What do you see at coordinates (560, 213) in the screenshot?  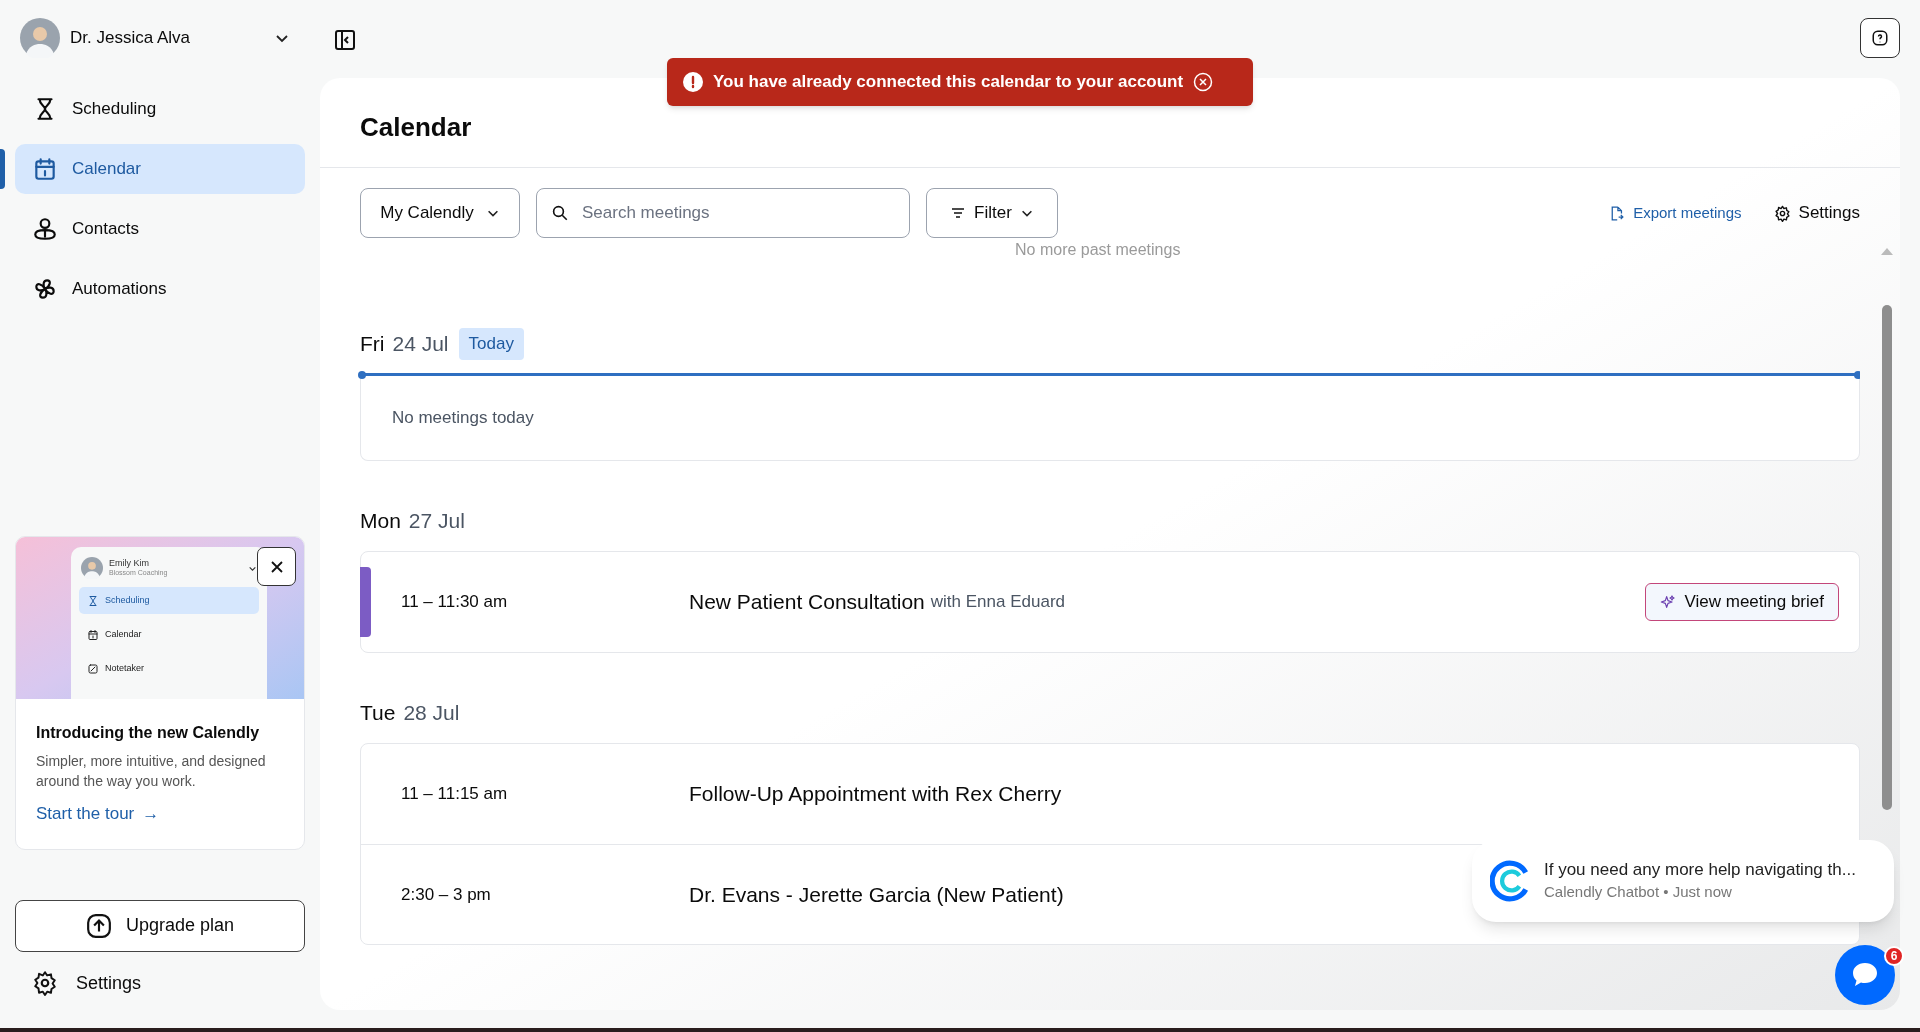 I see `search-icon` at bounding box center [560, 213].